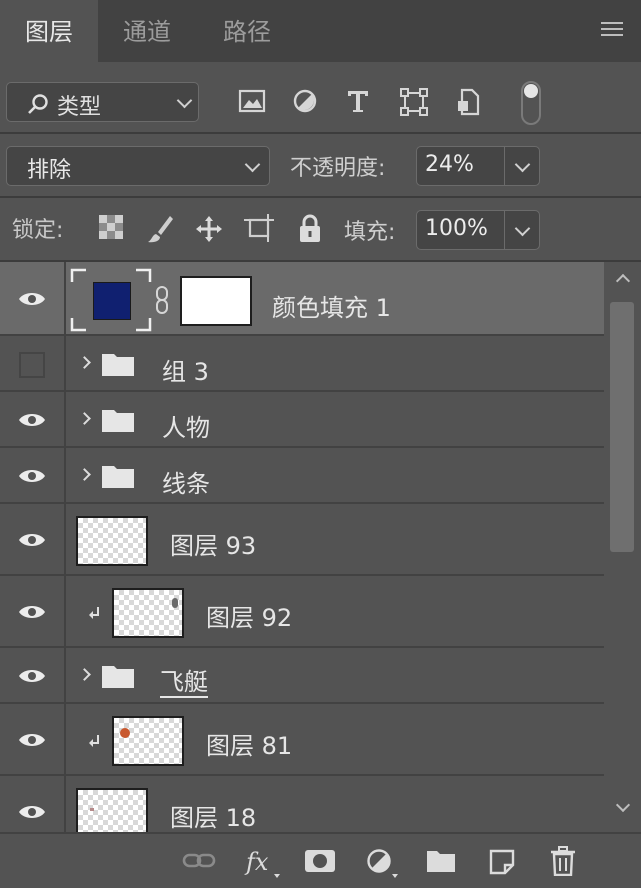  What do you see at coordinates (302, 540) in the screenshot?
I see `layer-row-layer-93: 图层 93` at bounding box center [302, 540].